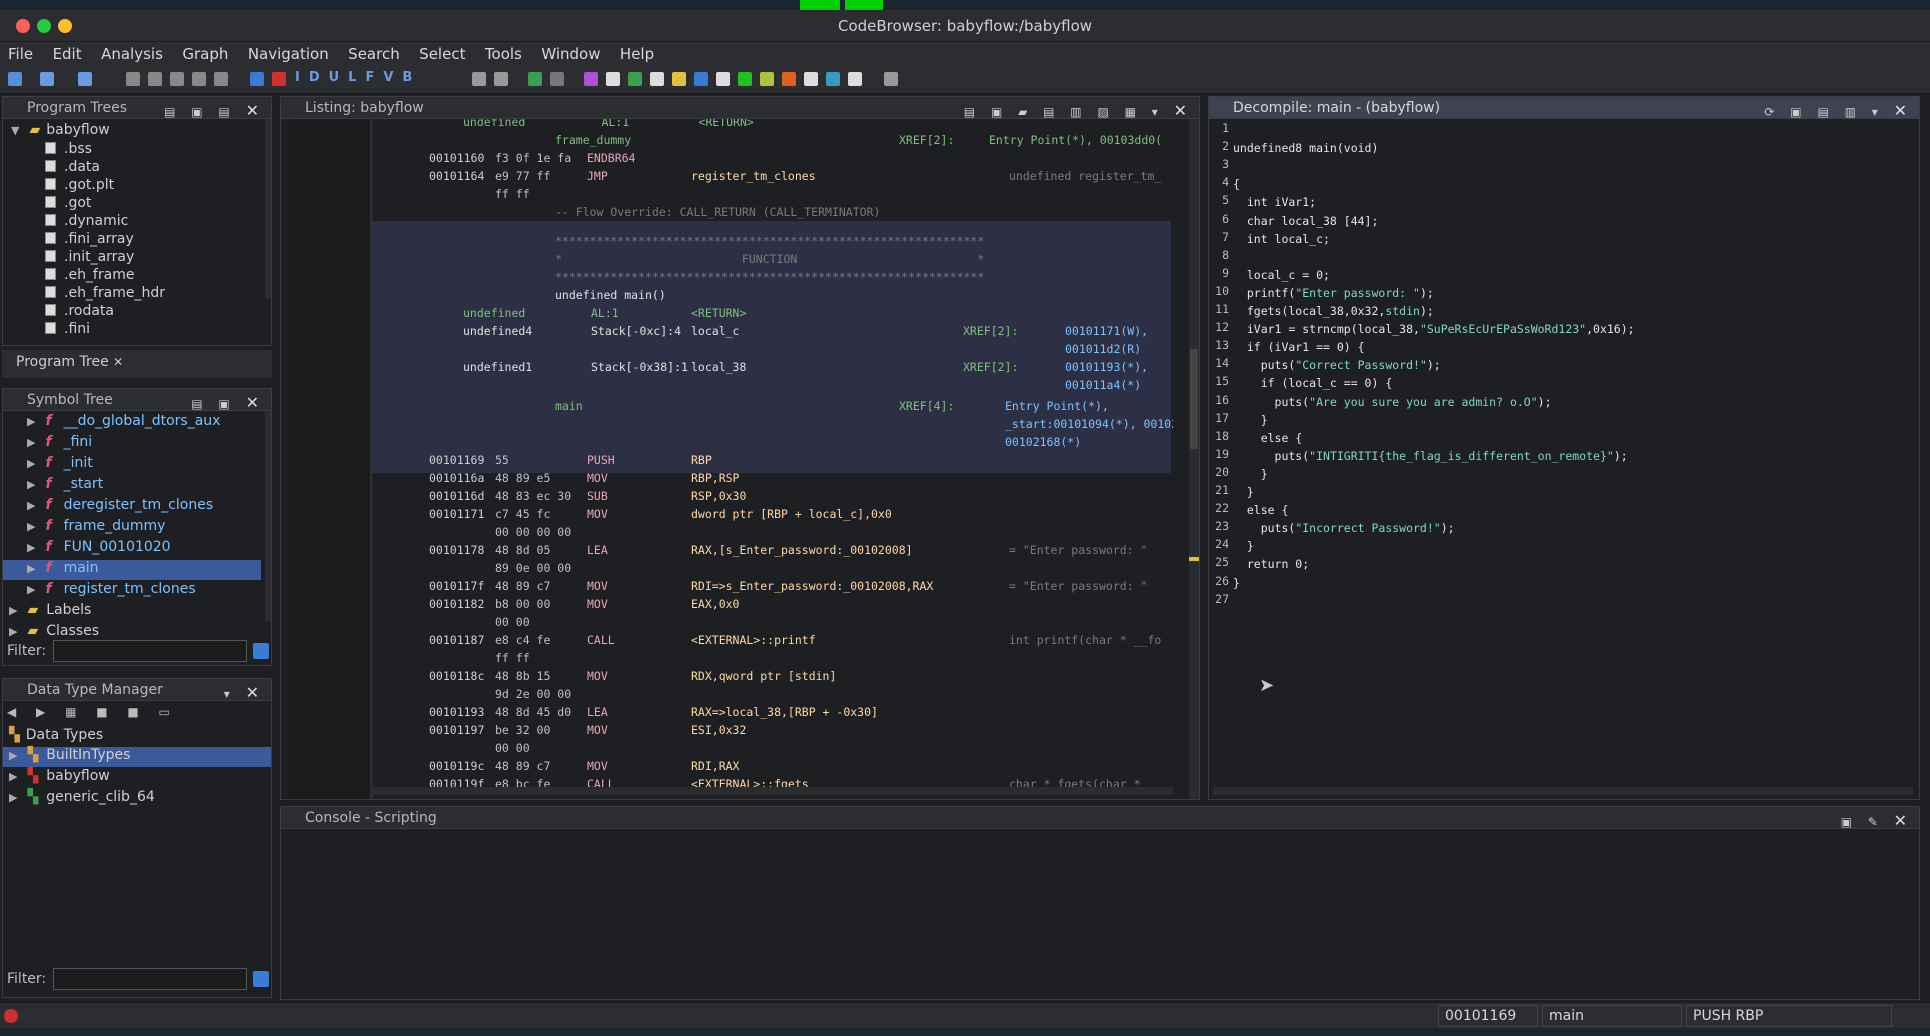 Image resolution: width=1930 pixels, height=1036 pixels. I want to click on listing-hscroll, so click(773, 791).